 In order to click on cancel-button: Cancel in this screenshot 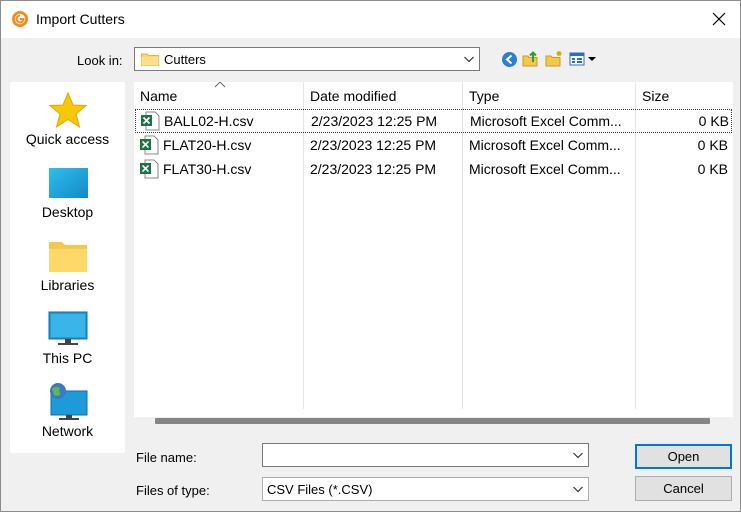, I will do `click(683, 488)`.